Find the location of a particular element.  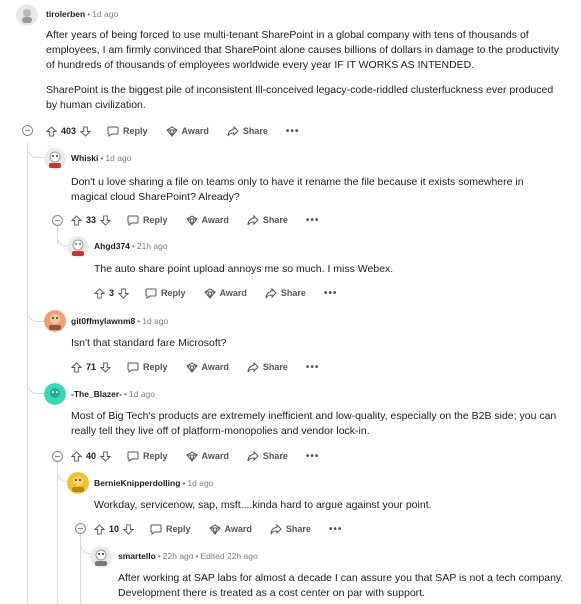

comment-meta: tirolerben • 1d ago is located at coordinates (82, 14).